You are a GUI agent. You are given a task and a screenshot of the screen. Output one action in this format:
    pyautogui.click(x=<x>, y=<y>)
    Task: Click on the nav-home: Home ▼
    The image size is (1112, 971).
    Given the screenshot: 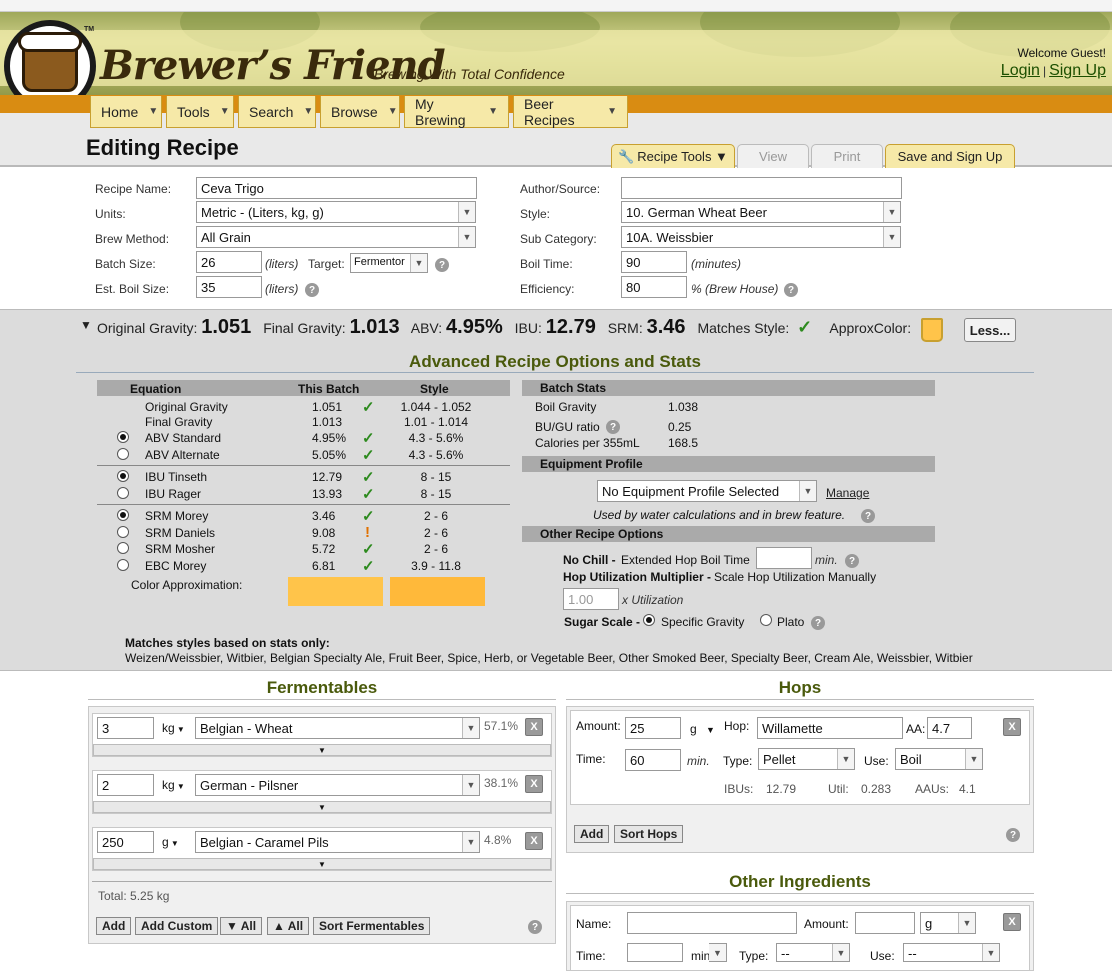 What is the action you would take?
    pyautogui.click(x=126, y=112)
    